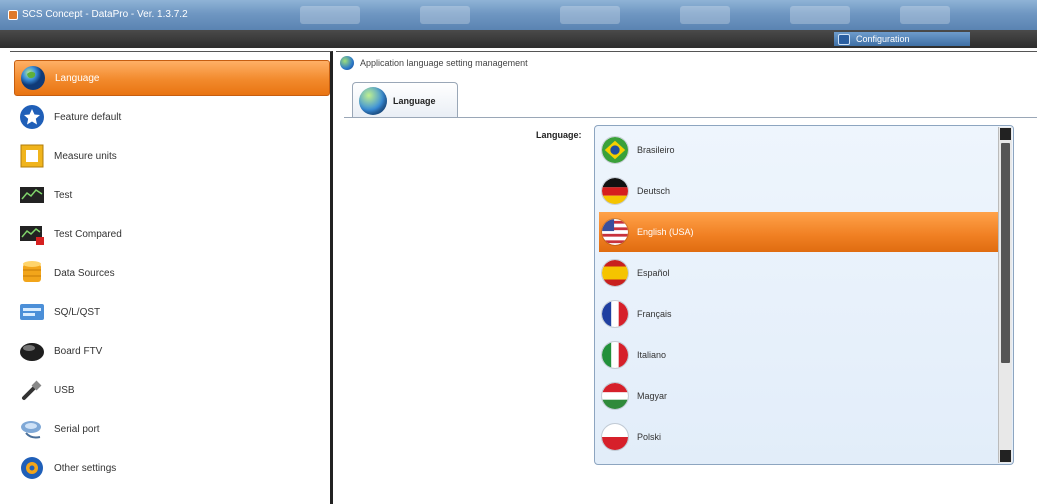  What do you see at coordinates (172, 273) in the screenshot?
I see `sidebar-item-data-sources: Data Sources` at bounding box center [172, 273].